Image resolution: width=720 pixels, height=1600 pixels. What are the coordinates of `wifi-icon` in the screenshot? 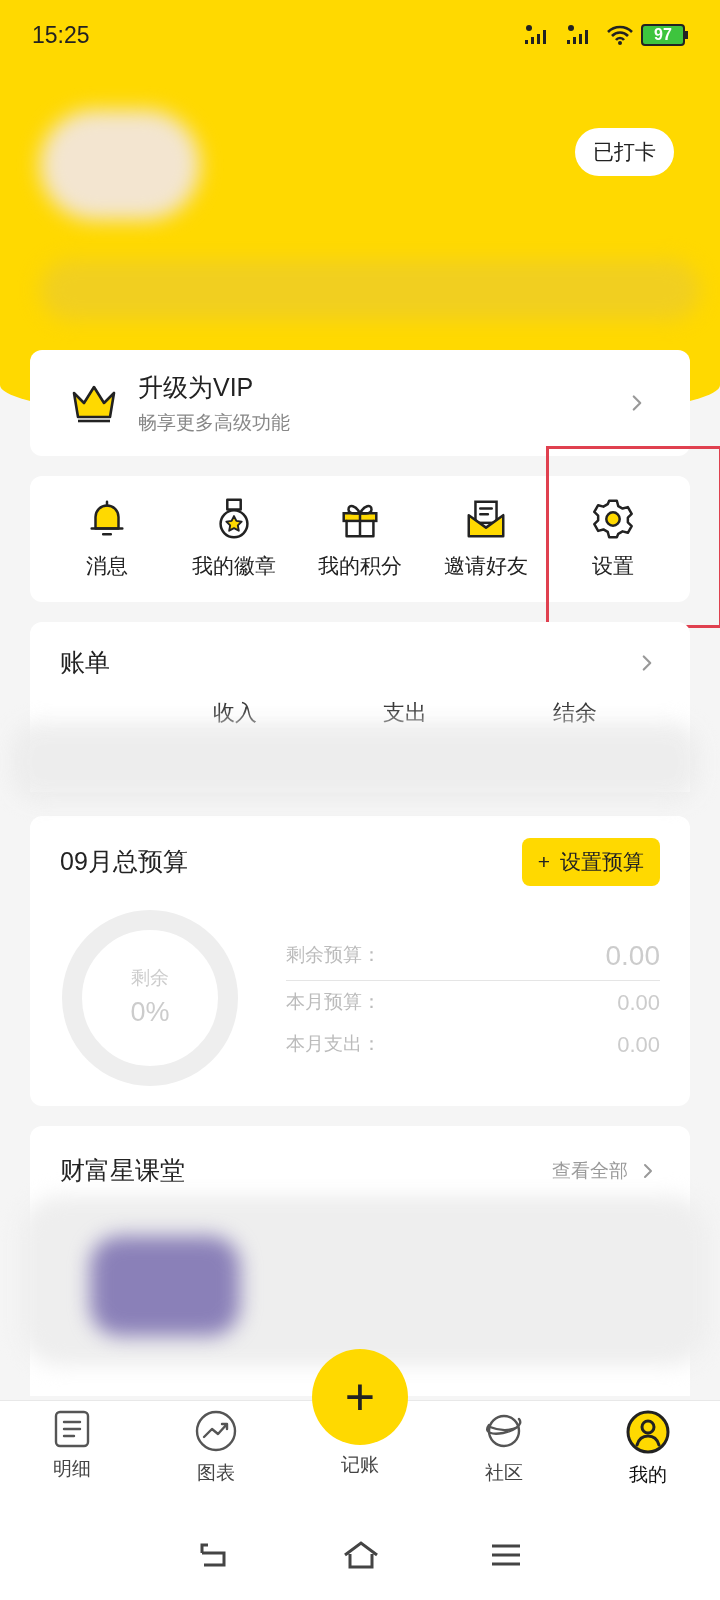 It's located at (620, 35).